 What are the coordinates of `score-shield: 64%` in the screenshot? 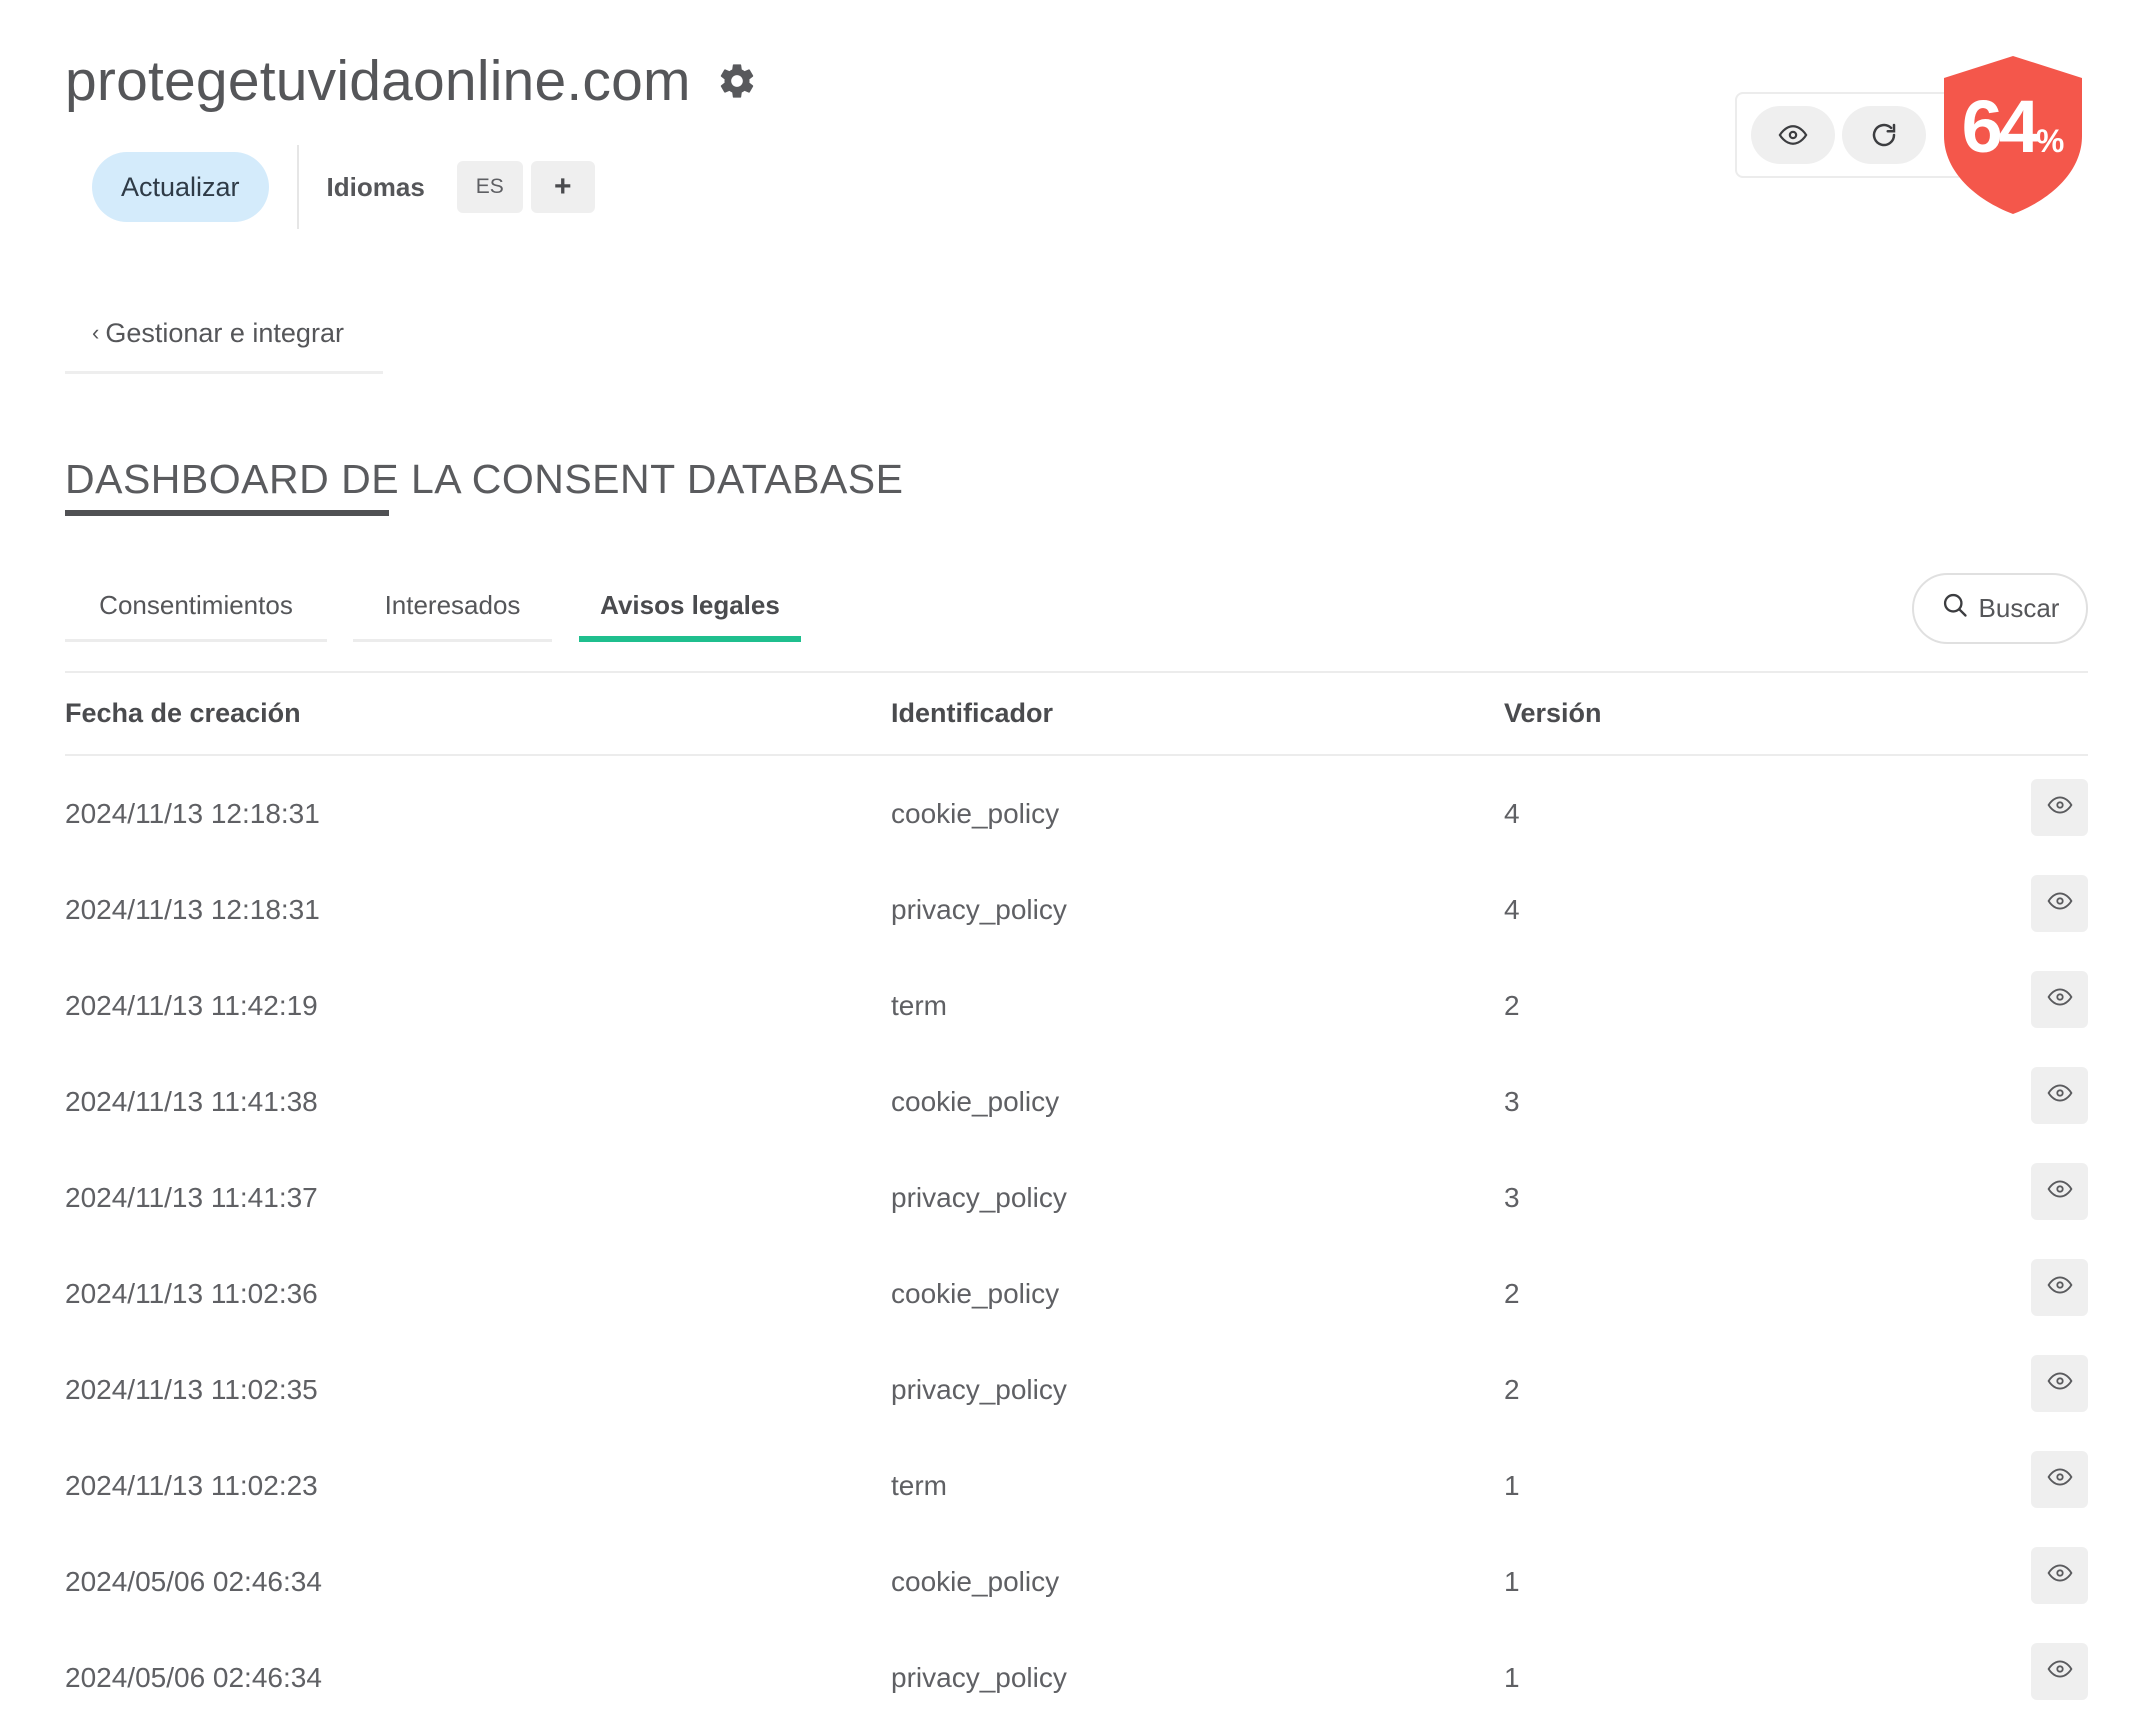 It's located at (2013, 135).